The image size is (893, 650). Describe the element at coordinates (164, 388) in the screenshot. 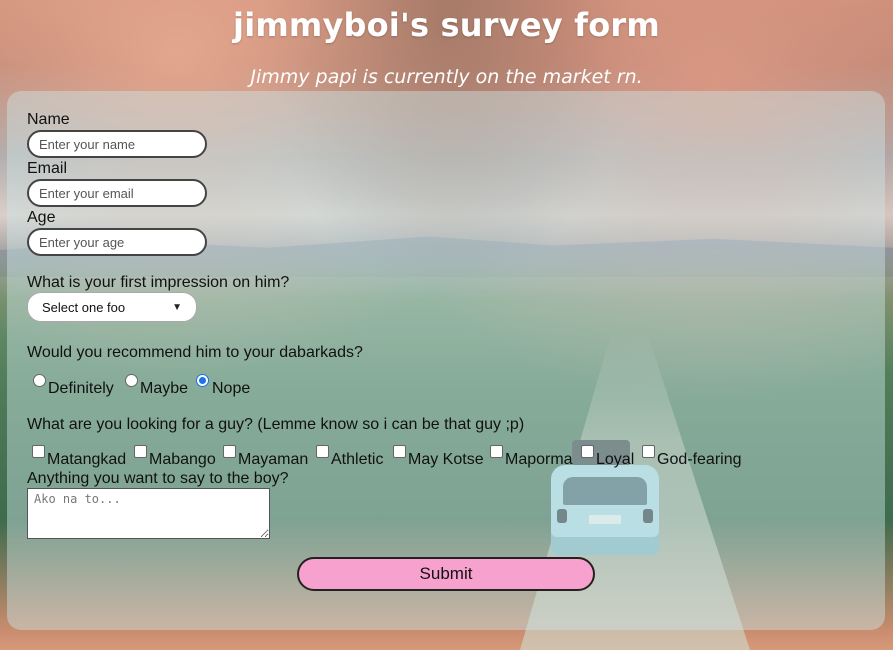

I see `radio-maybe-label: Maybe` at that location.